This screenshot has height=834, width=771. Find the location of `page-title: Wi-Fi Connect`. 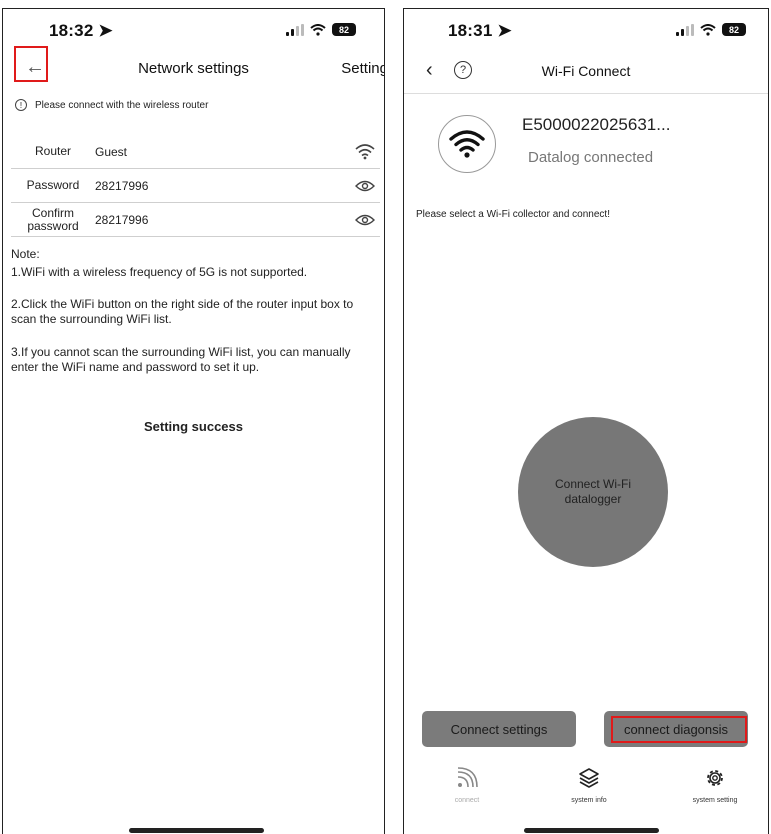

page-title: Wi-Fi Connect is located at coordinates (586, 71).